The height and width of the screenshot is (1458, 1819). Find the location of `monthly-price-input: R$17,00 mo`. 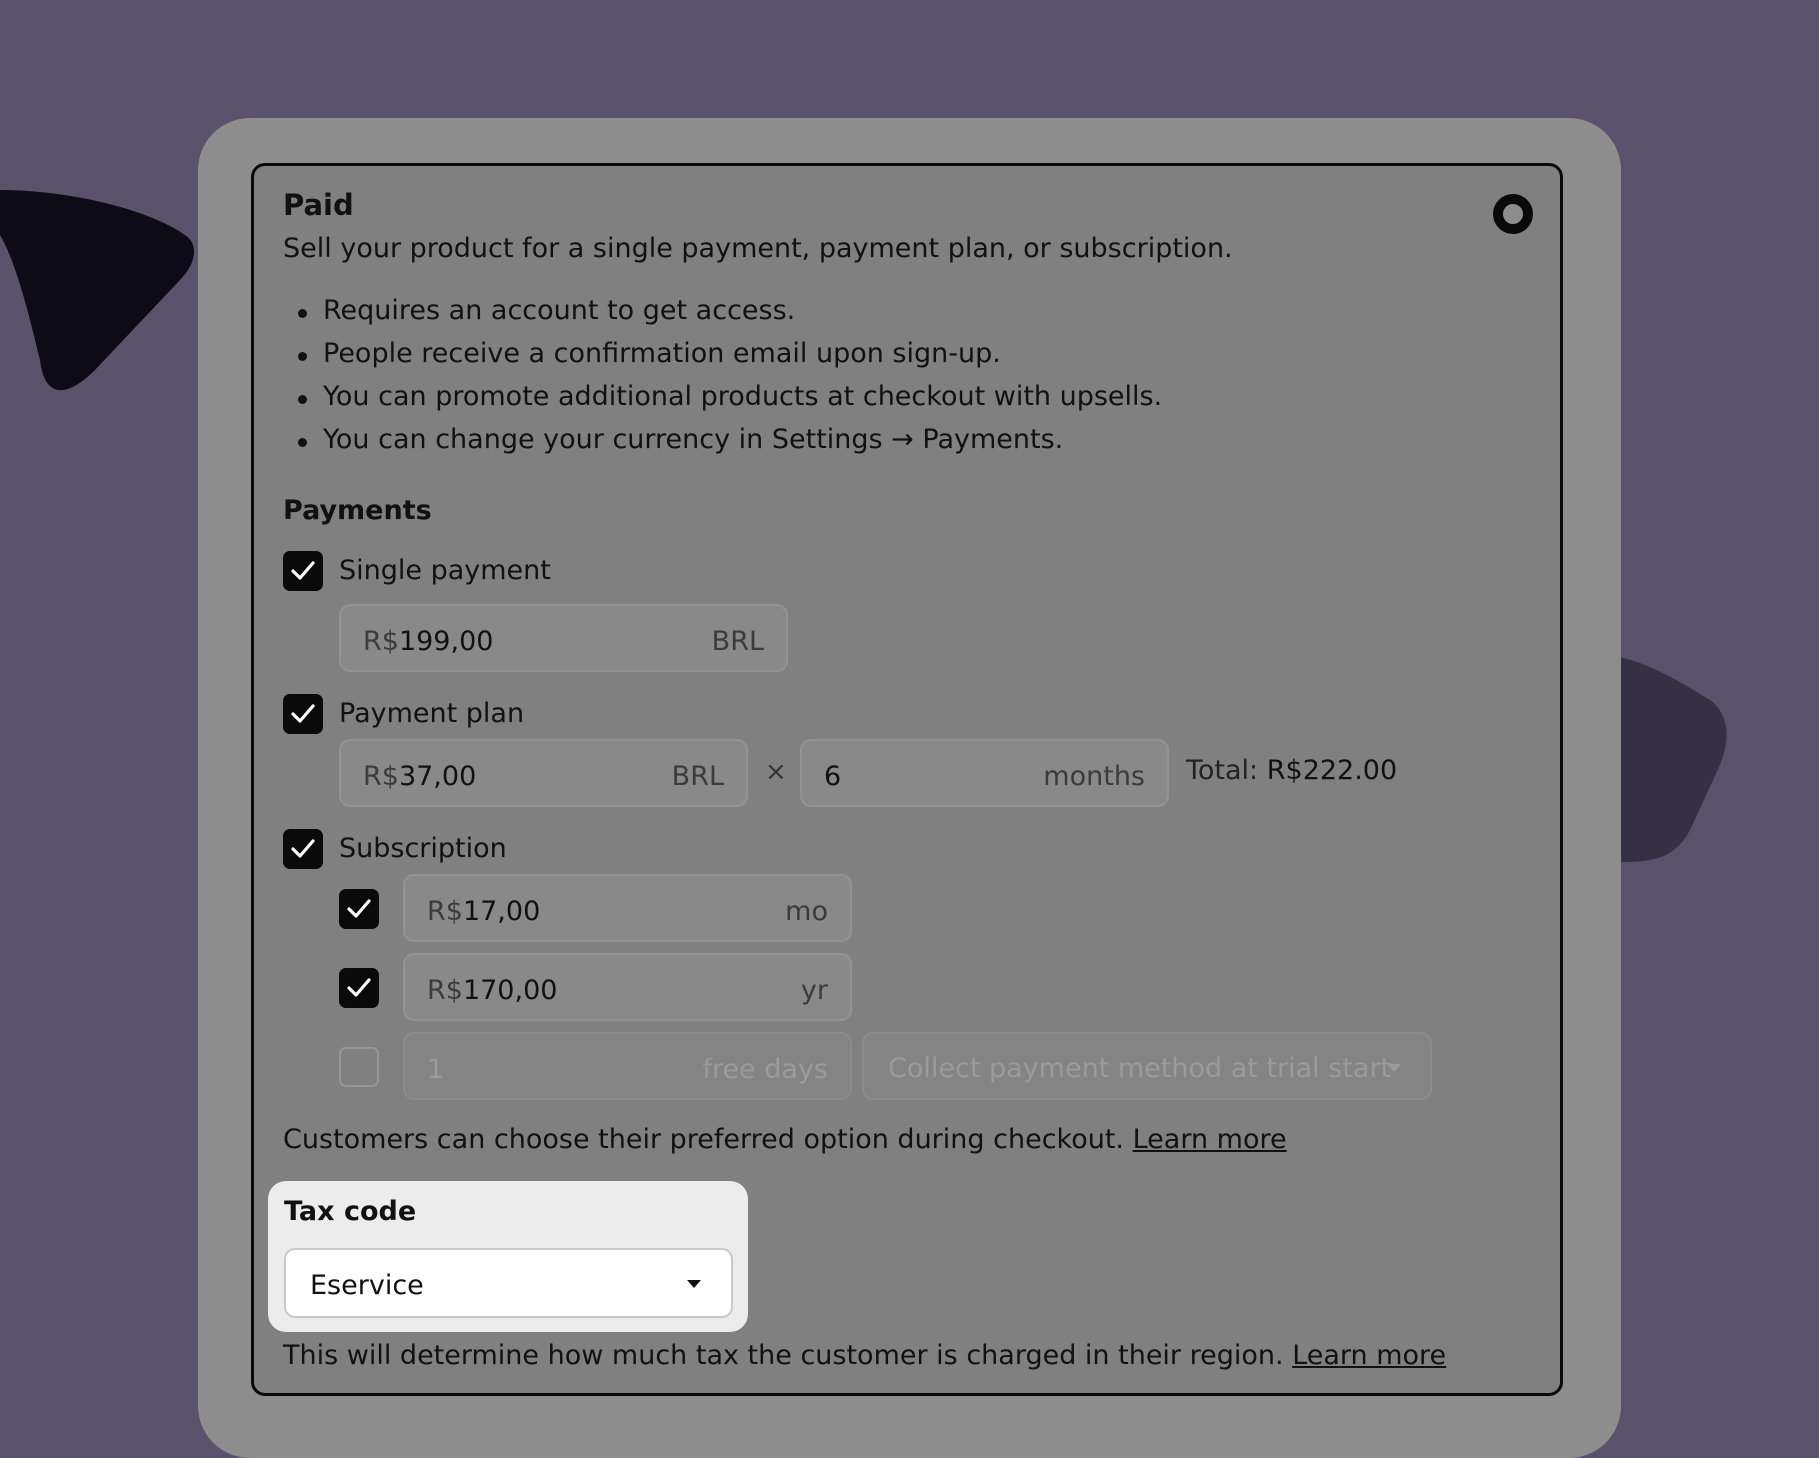

monthly-price-input: R$17,00 mo is located at coordinates (627, 908).